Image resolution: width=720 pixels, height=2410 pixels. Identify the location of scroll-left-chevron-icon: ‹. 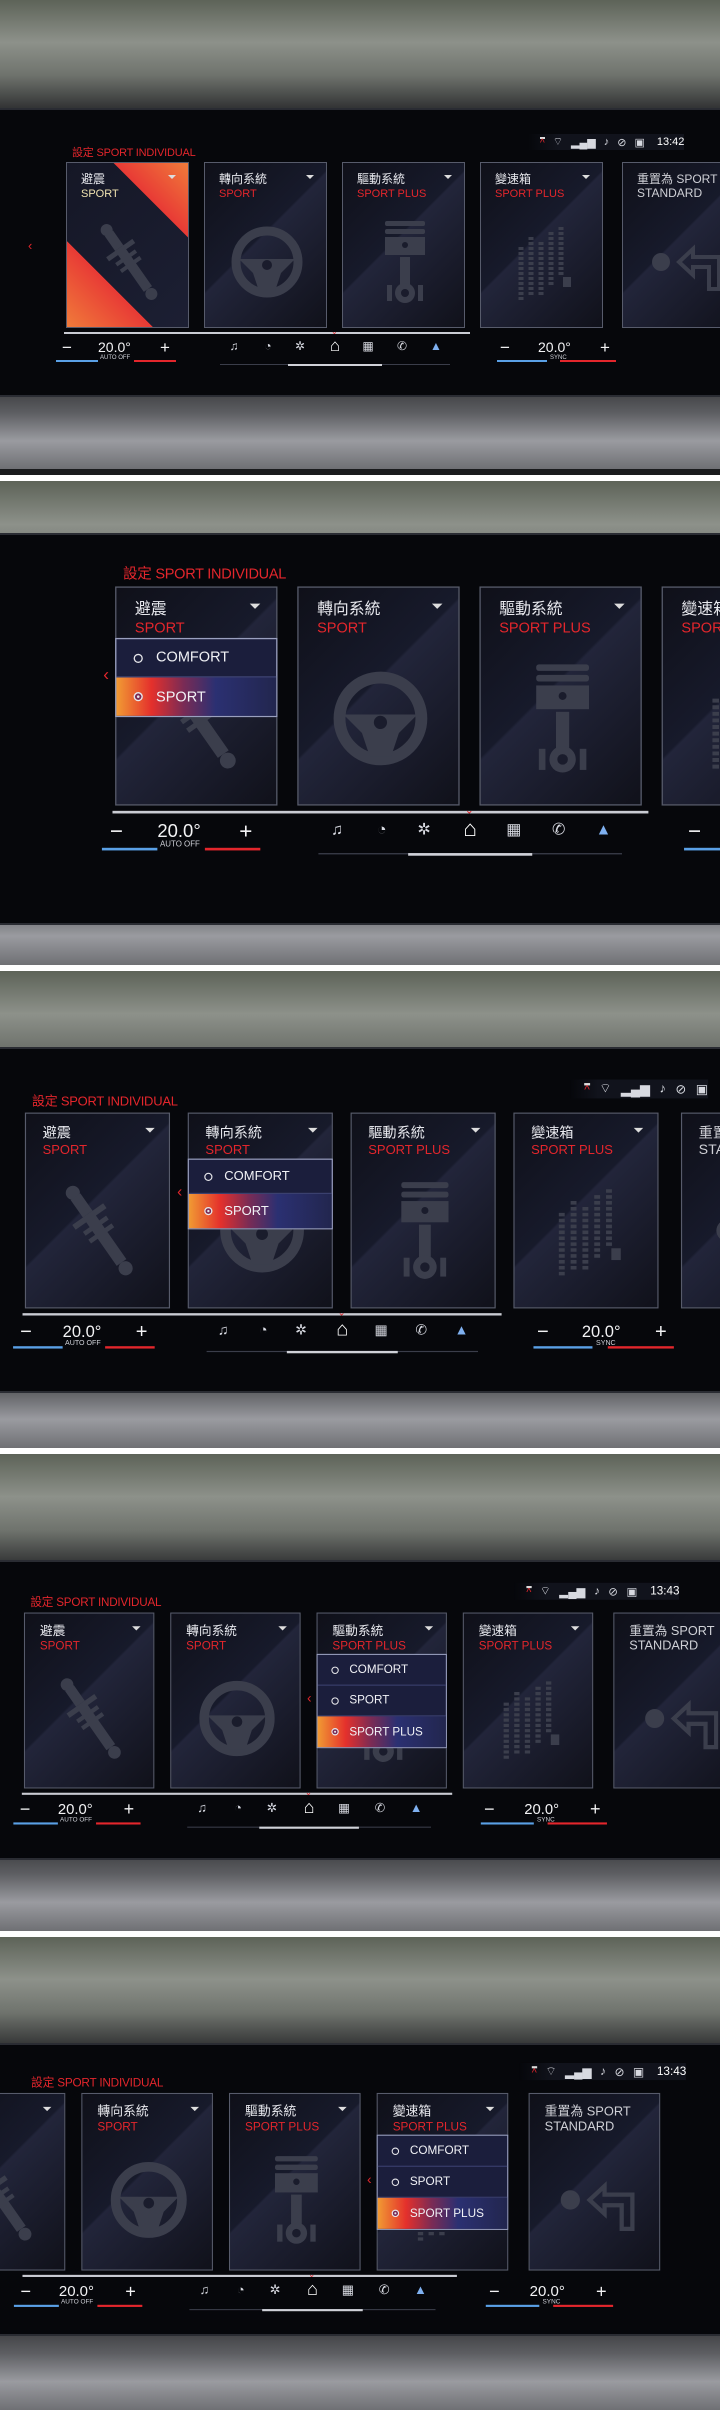
(30, 245).